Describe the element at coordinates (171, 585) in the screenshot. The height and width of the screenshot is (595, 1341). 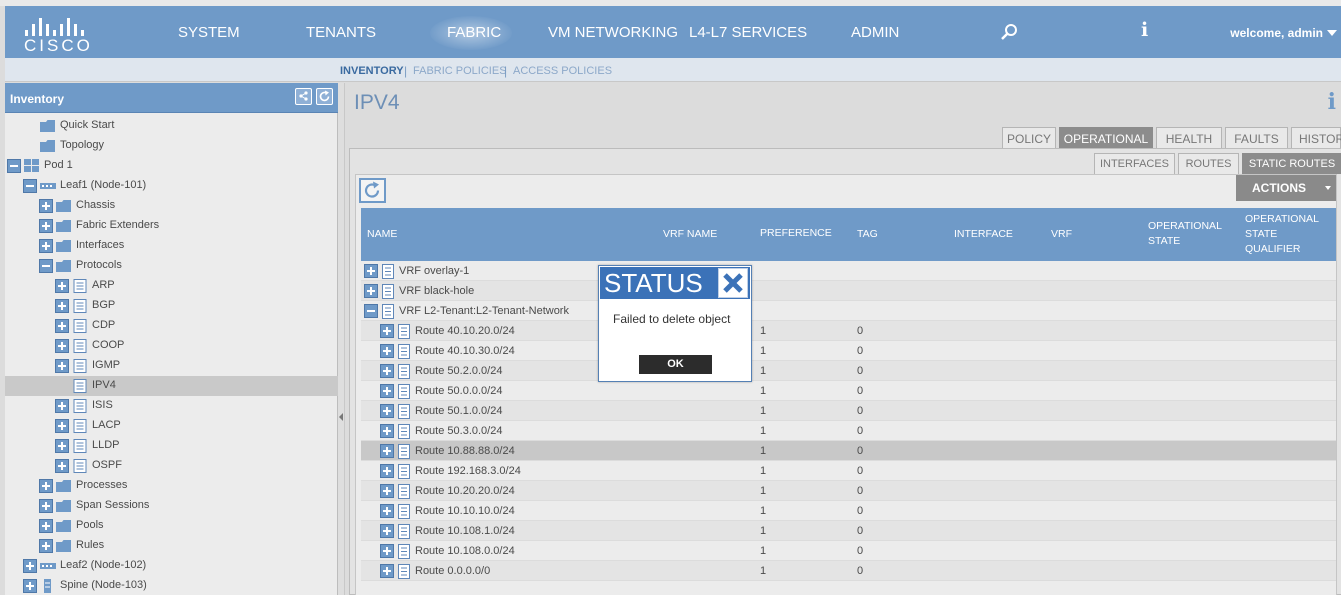
I see `tree-item-spine-node-103: Spine (Node-103)` at that location.